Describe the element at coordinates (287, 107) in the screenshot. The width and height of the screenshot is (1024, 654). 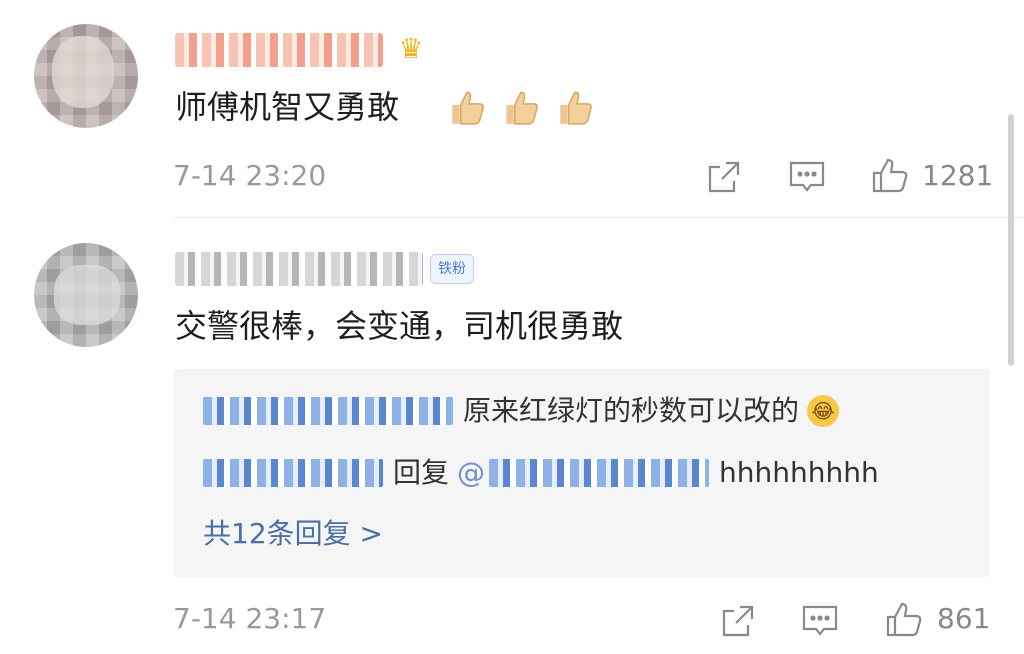
I see `comment-text: 师傅机智又勇敢` at that location.